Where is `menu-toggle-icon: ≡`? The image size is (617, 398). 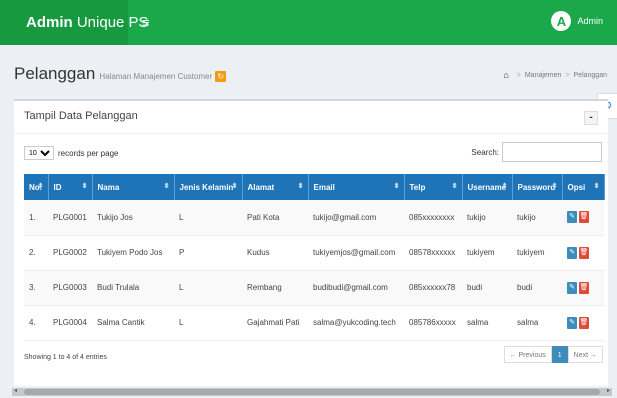 menu-toggle-icon: ≡ is located at coordinates (146, 22).